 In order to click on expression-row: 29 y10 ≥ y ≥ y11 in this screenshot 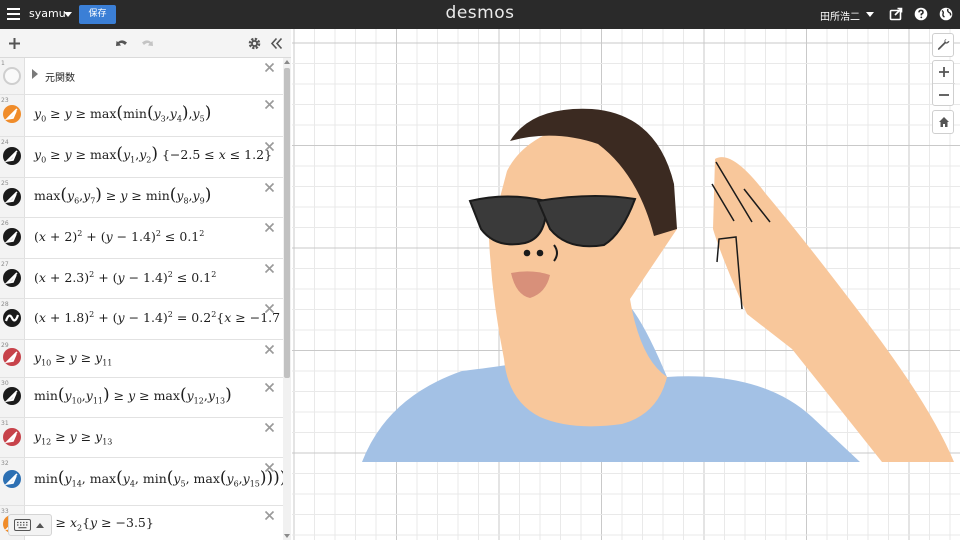, I will do `click(141, 359)`.